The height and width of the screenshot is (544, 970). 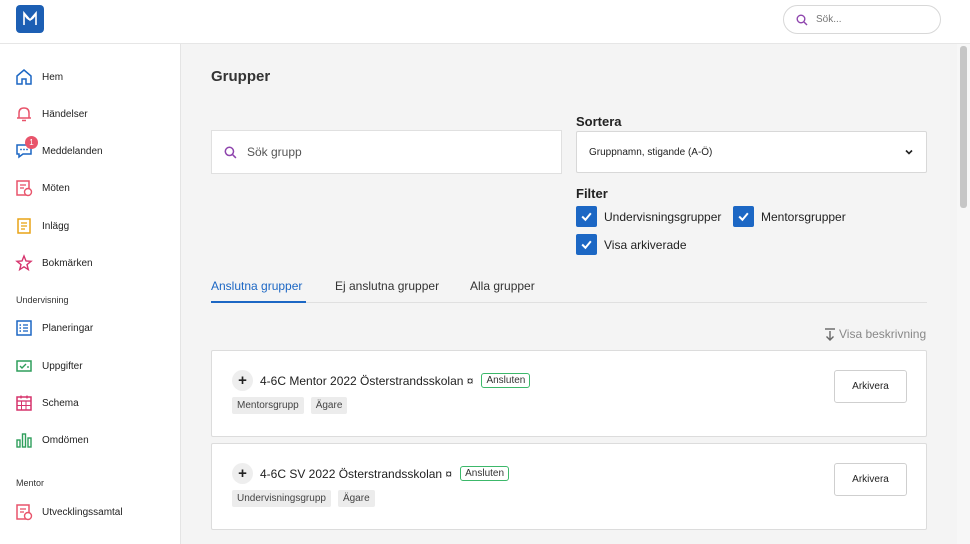 What do you see at coordinates (751, 152) in the screenshot?
I see `sort-select: Gruppnamn, stigande (A-Ö)` at bounding box center [751, 152].